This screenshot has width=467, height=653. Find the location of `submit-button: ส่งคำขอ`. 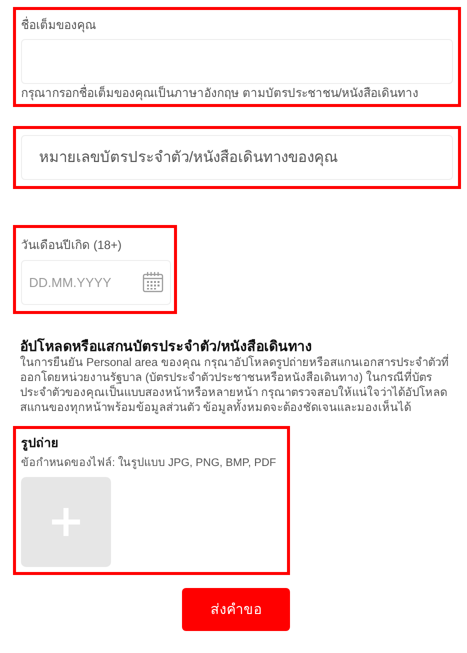

submit-button: ส่งคำขอ is located at coordinates (236, 609).